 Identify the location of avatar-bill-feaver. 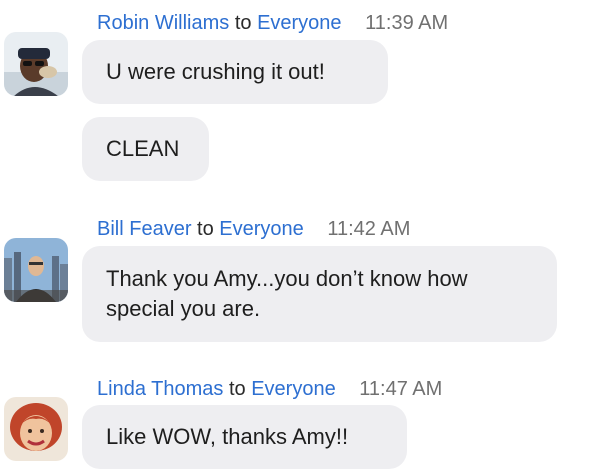
(36, 270).